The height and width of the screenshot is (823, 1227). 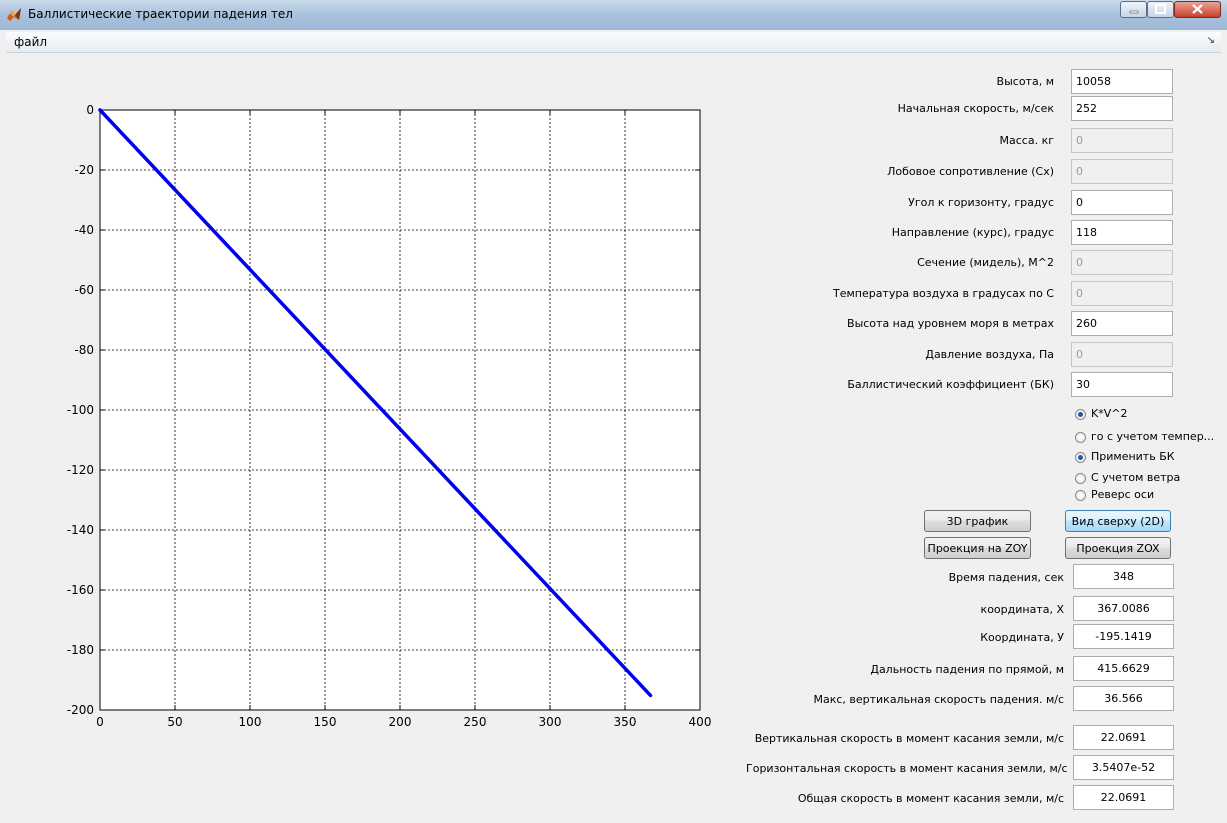 I want to click on option-radio-2: Применить БК, so click(x=1125, y=456).